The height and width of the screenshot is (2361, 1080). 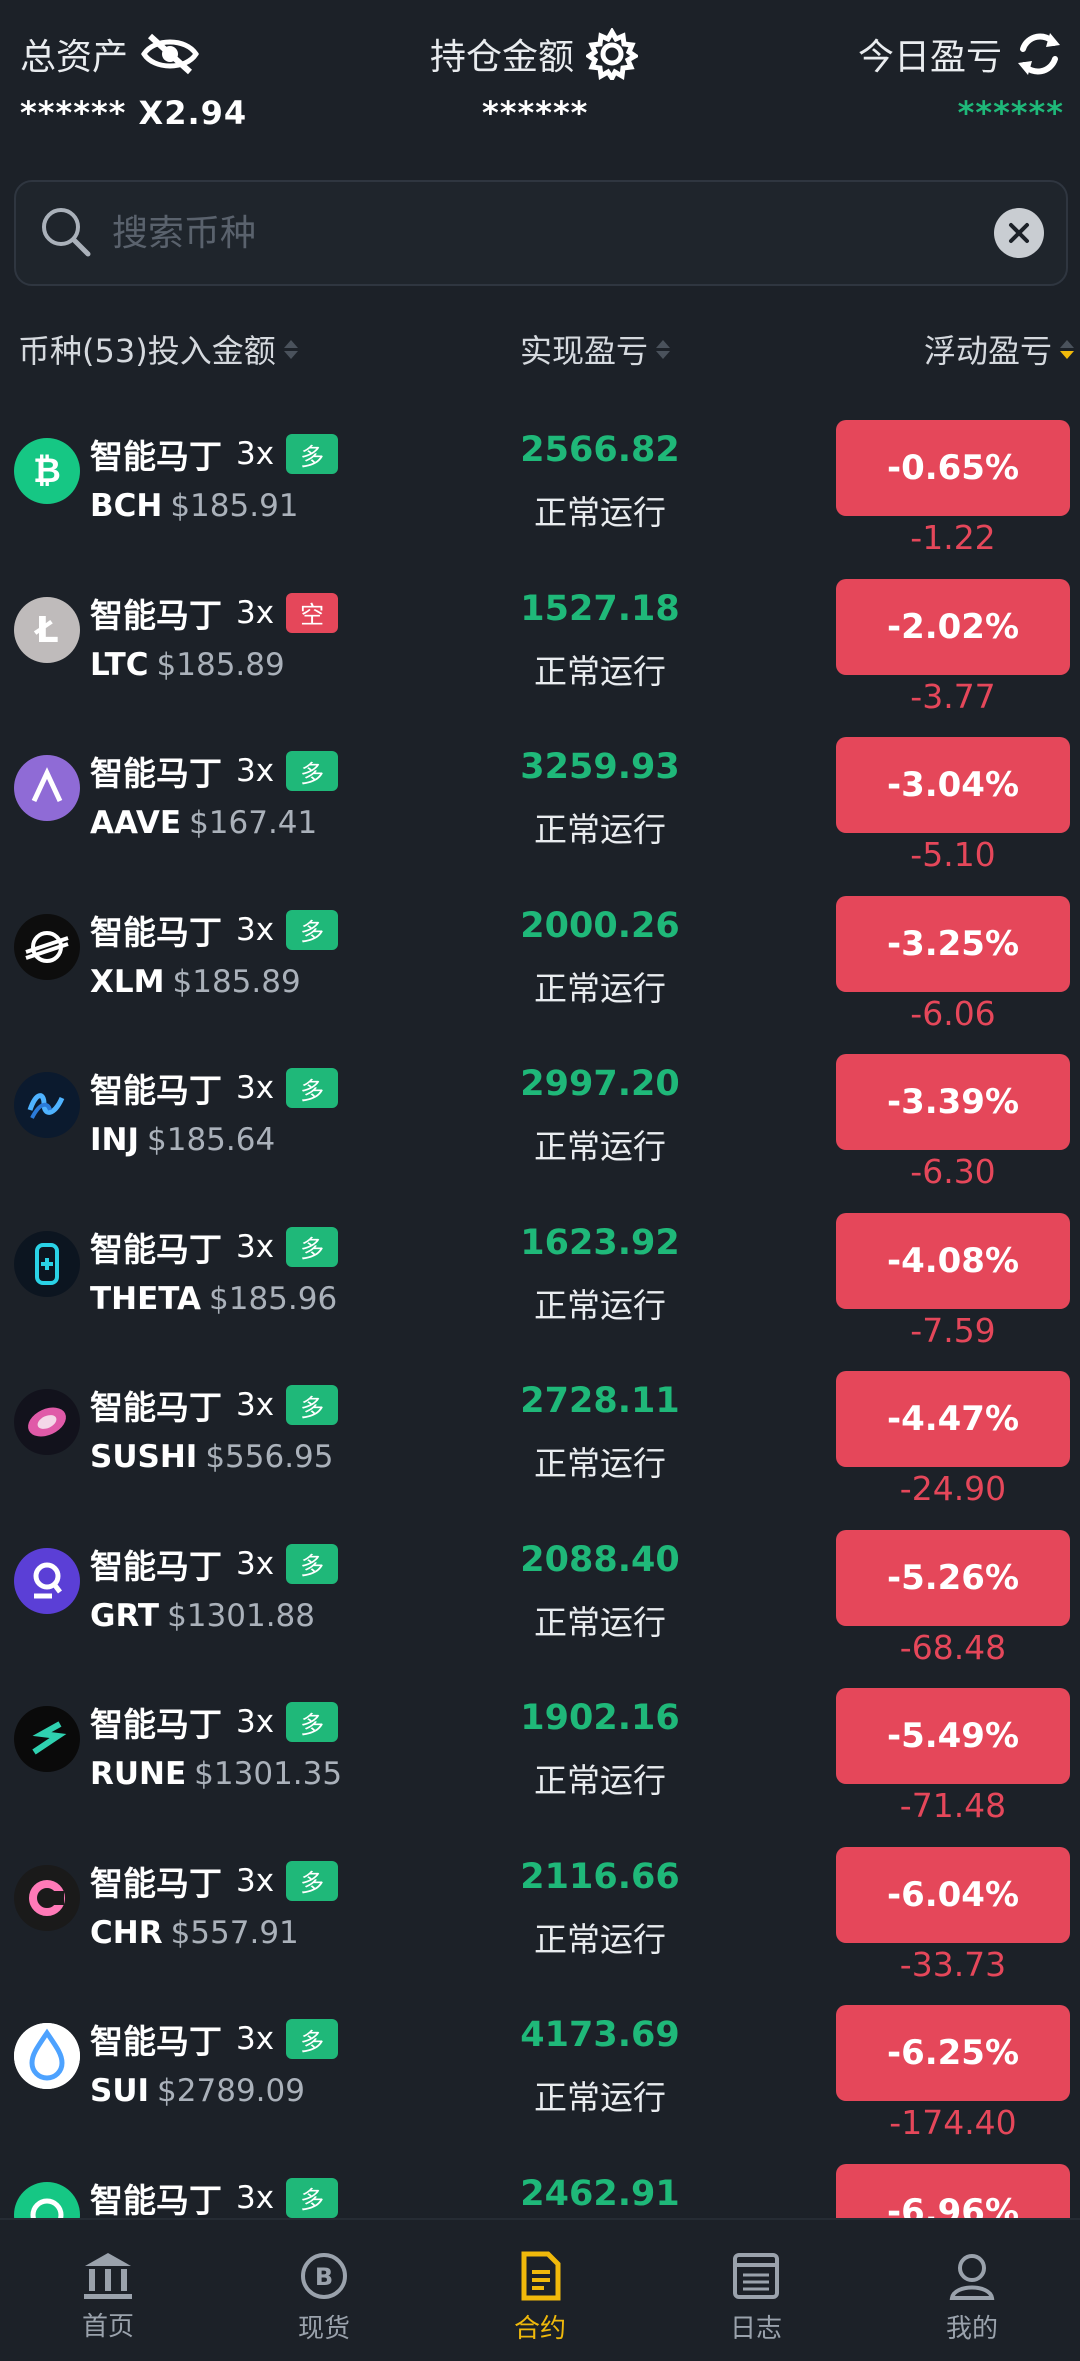 What do you see at coordinates (553, 233) in the screenshot?
I see `search-input` at bounding box center [553, 233].